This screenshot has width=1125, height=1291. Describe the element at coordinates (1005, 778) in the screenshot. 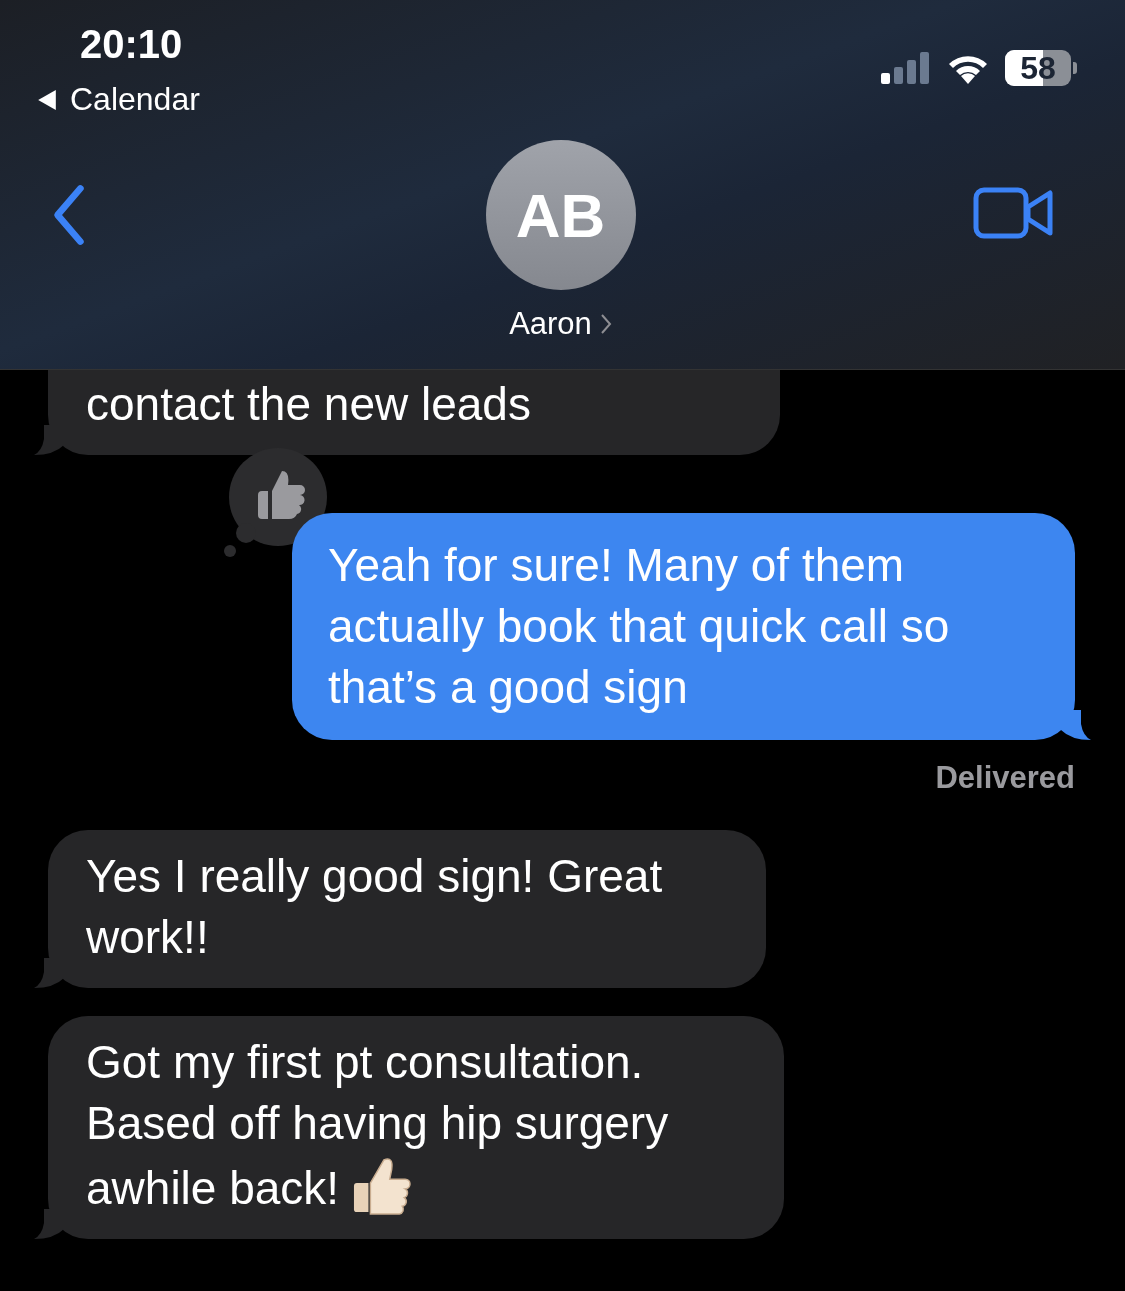

I see `delivery-status: Delivered` at that location.